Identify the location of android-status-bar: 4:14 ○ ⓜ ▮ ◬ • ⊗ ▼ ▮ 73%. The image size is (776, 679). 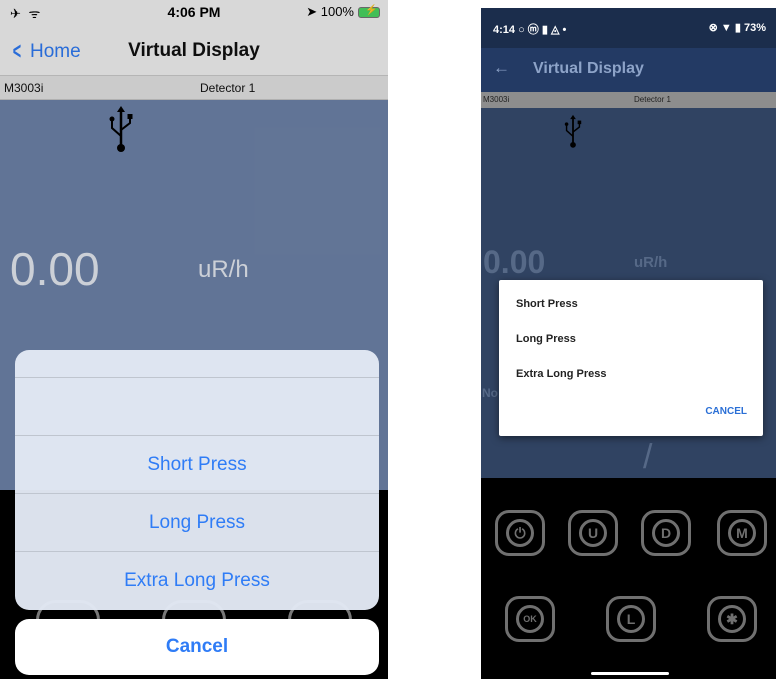
(628, 28).